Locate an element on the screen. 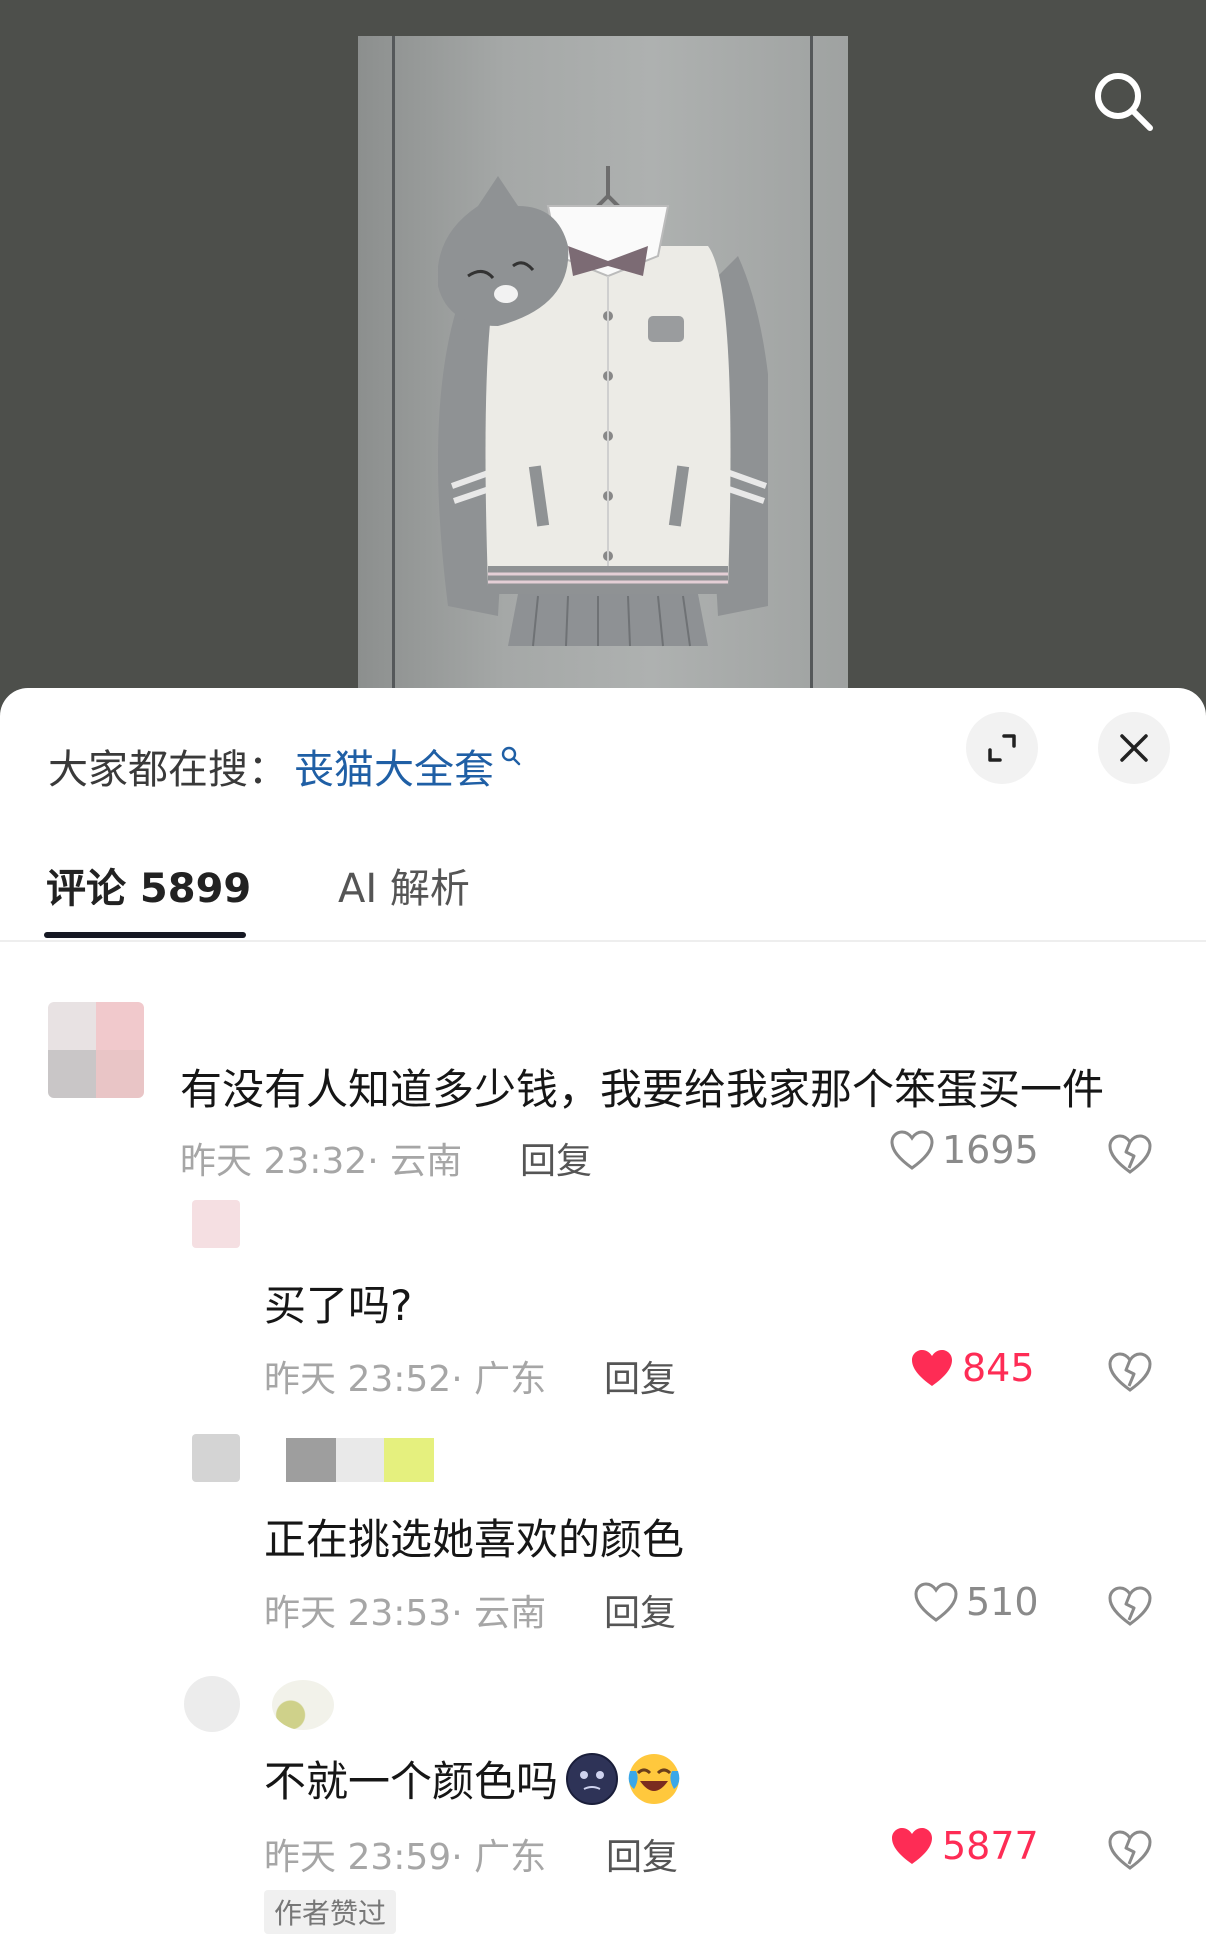 The image size is (1206, 1944). expand-button is located at coordinates (1002, 748).